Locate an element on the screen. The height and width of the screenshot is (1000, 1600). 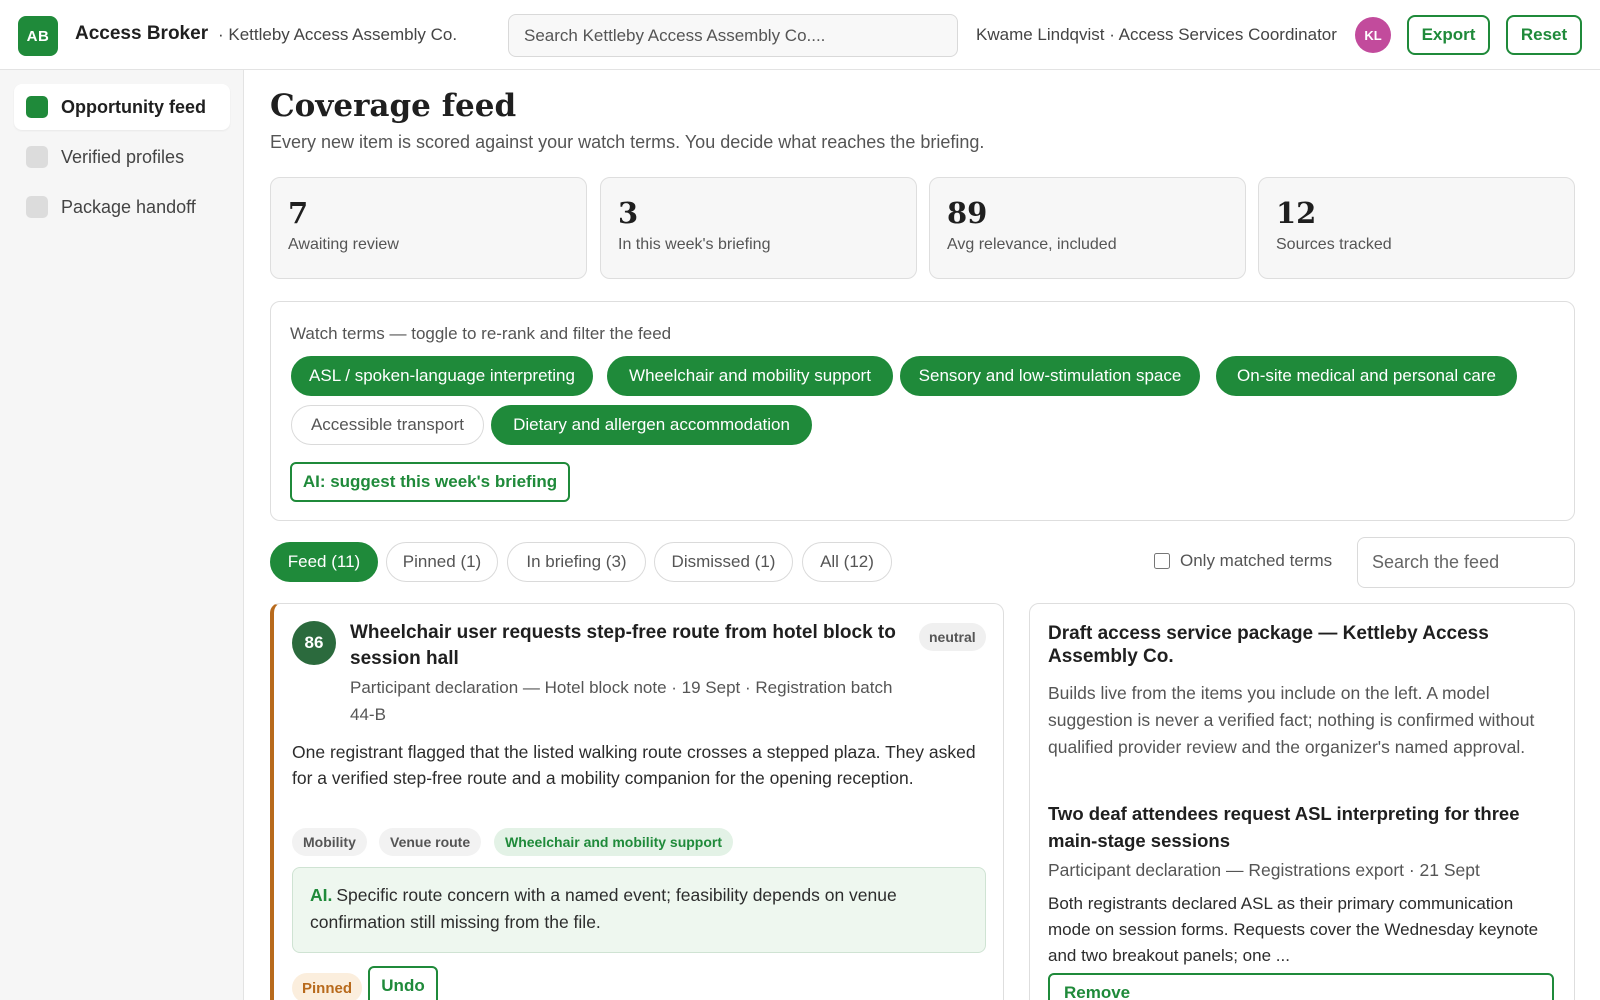
stat-card-awaiting-review: 7 Awaiting review is located at coordinates (428, 228).